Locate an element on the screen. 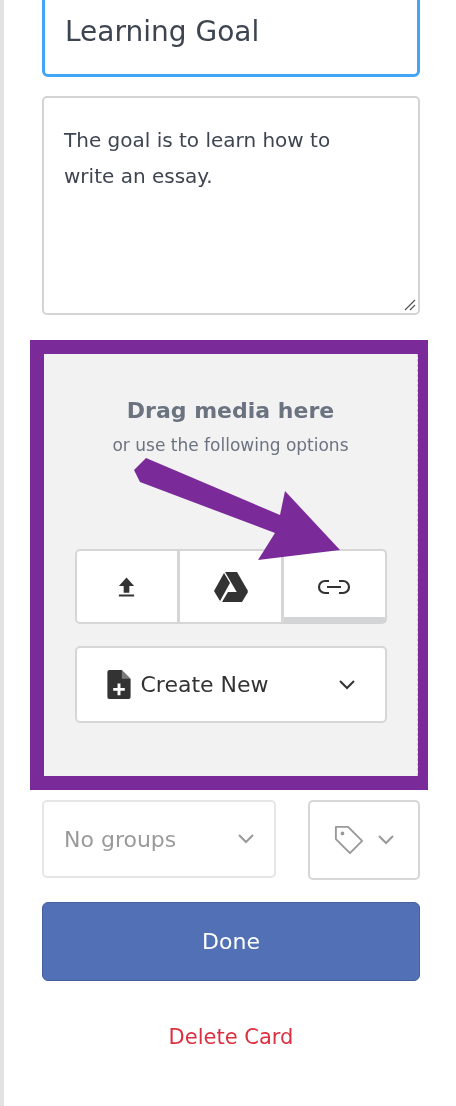 This screenshot has width=456, height=1106. drive-icon is located at coordinates (230, 586).